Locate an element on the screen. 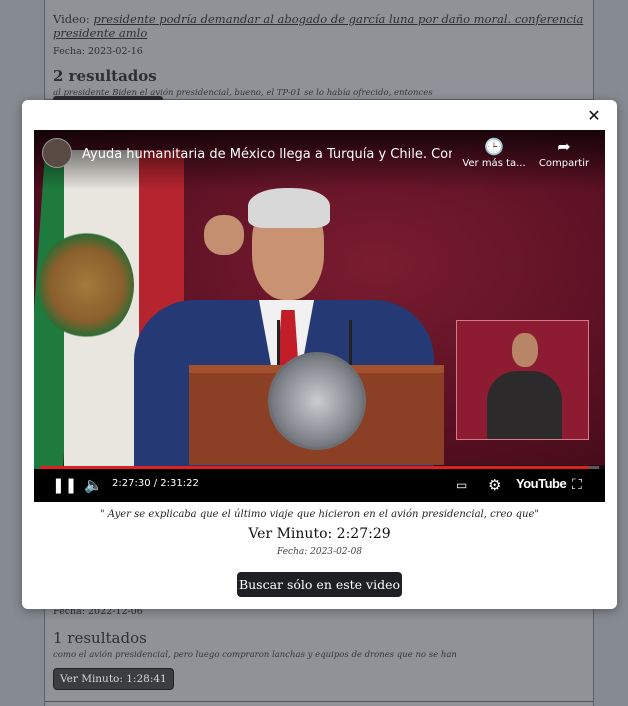 The height and width of the screenshot is (706, 628). fullscreen-icon: ⛶ is located at coordinates (577, 485).